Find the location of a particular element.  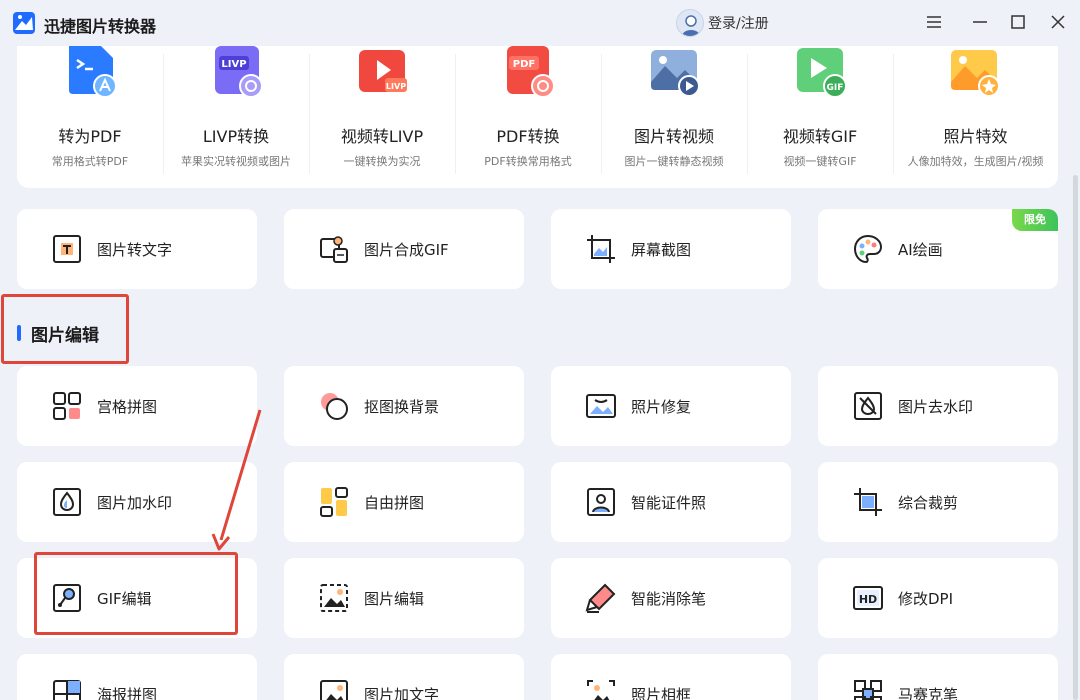

maximize-icon is located at coordinates (1018, 22).